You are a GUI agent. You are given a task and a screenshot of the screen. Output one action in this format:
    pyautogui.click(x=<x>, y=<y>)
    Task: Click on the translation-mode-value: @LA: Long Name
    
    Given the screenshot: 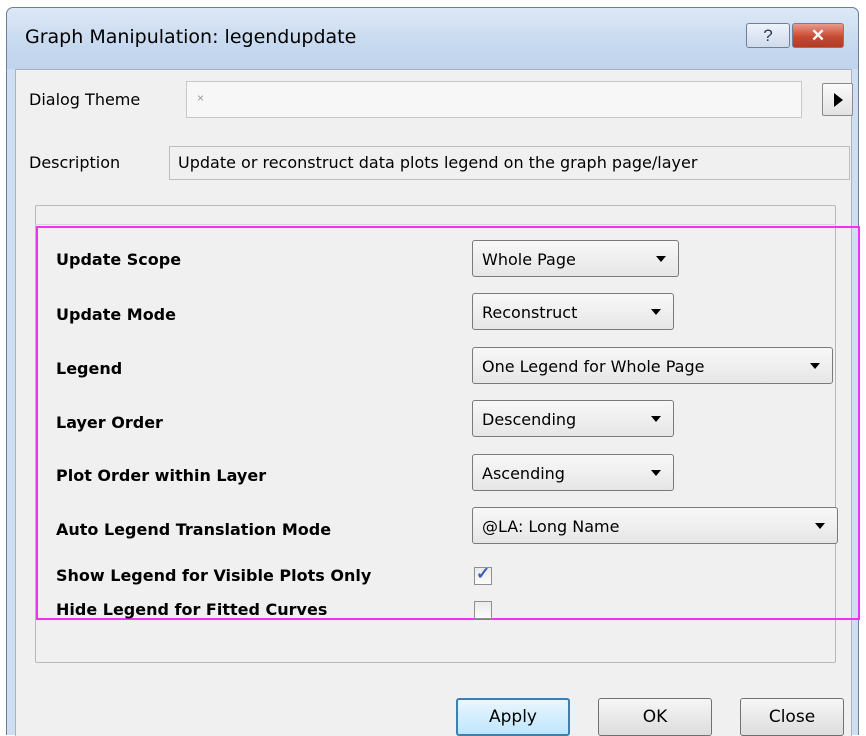 What is the action you would take?
    pyautogui.click(x=551, y=526)
    